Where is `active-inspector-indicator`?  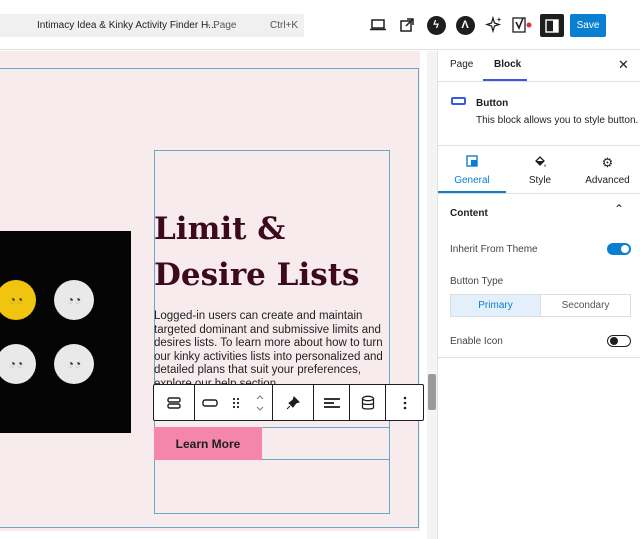
active-inspector-indicator is located at coordinates (472, 192).